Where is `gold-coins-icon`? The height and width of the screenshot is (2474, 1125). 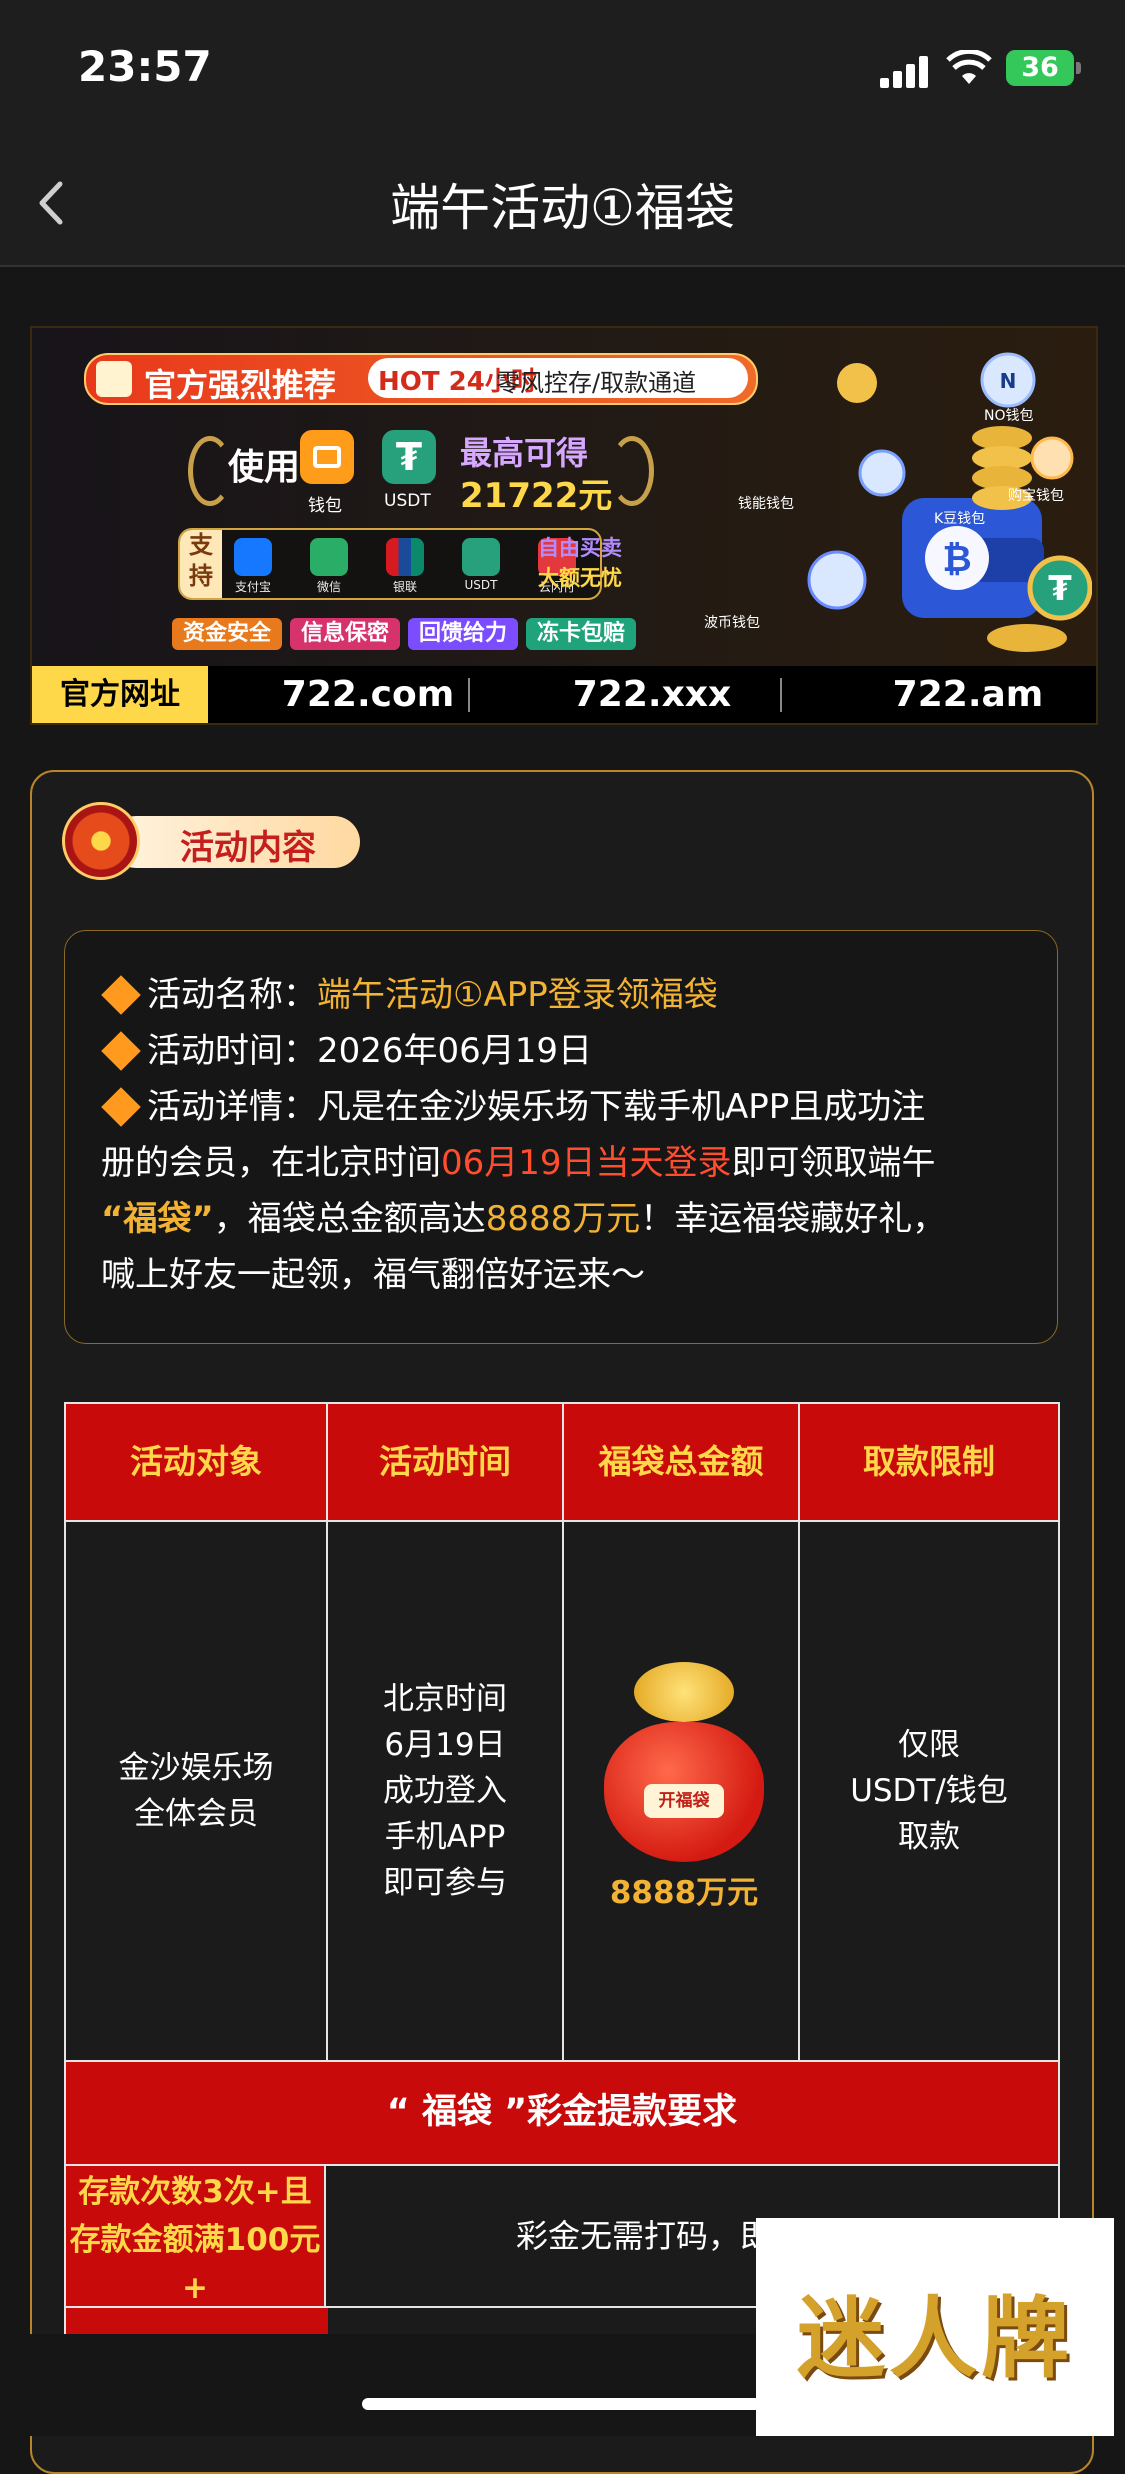 gold-coins-icon is located at coordinates (684, 1692).